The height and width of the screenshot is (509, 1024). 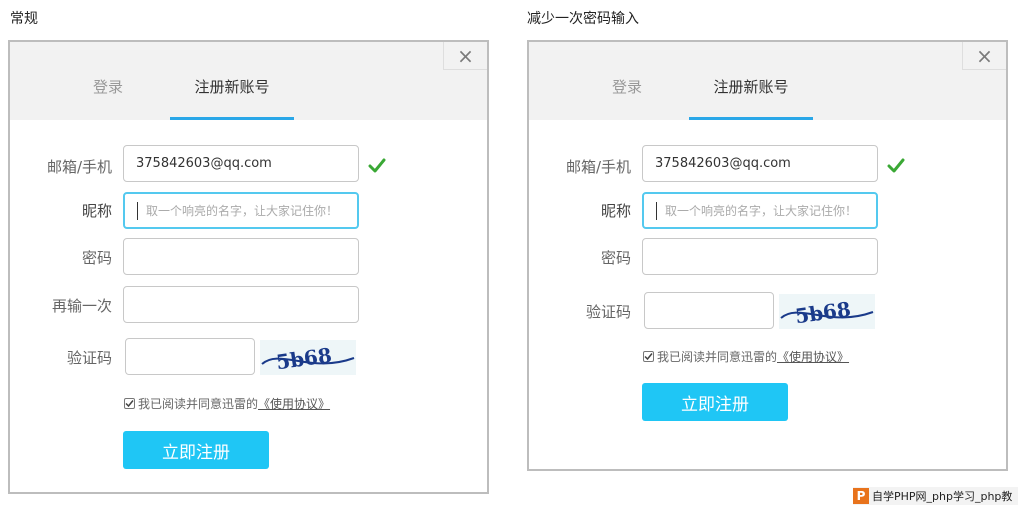 What do you see at coordinates (241, 304) in the screenshot?
I see `password-confirm-input` at bounding box center [241, 304].